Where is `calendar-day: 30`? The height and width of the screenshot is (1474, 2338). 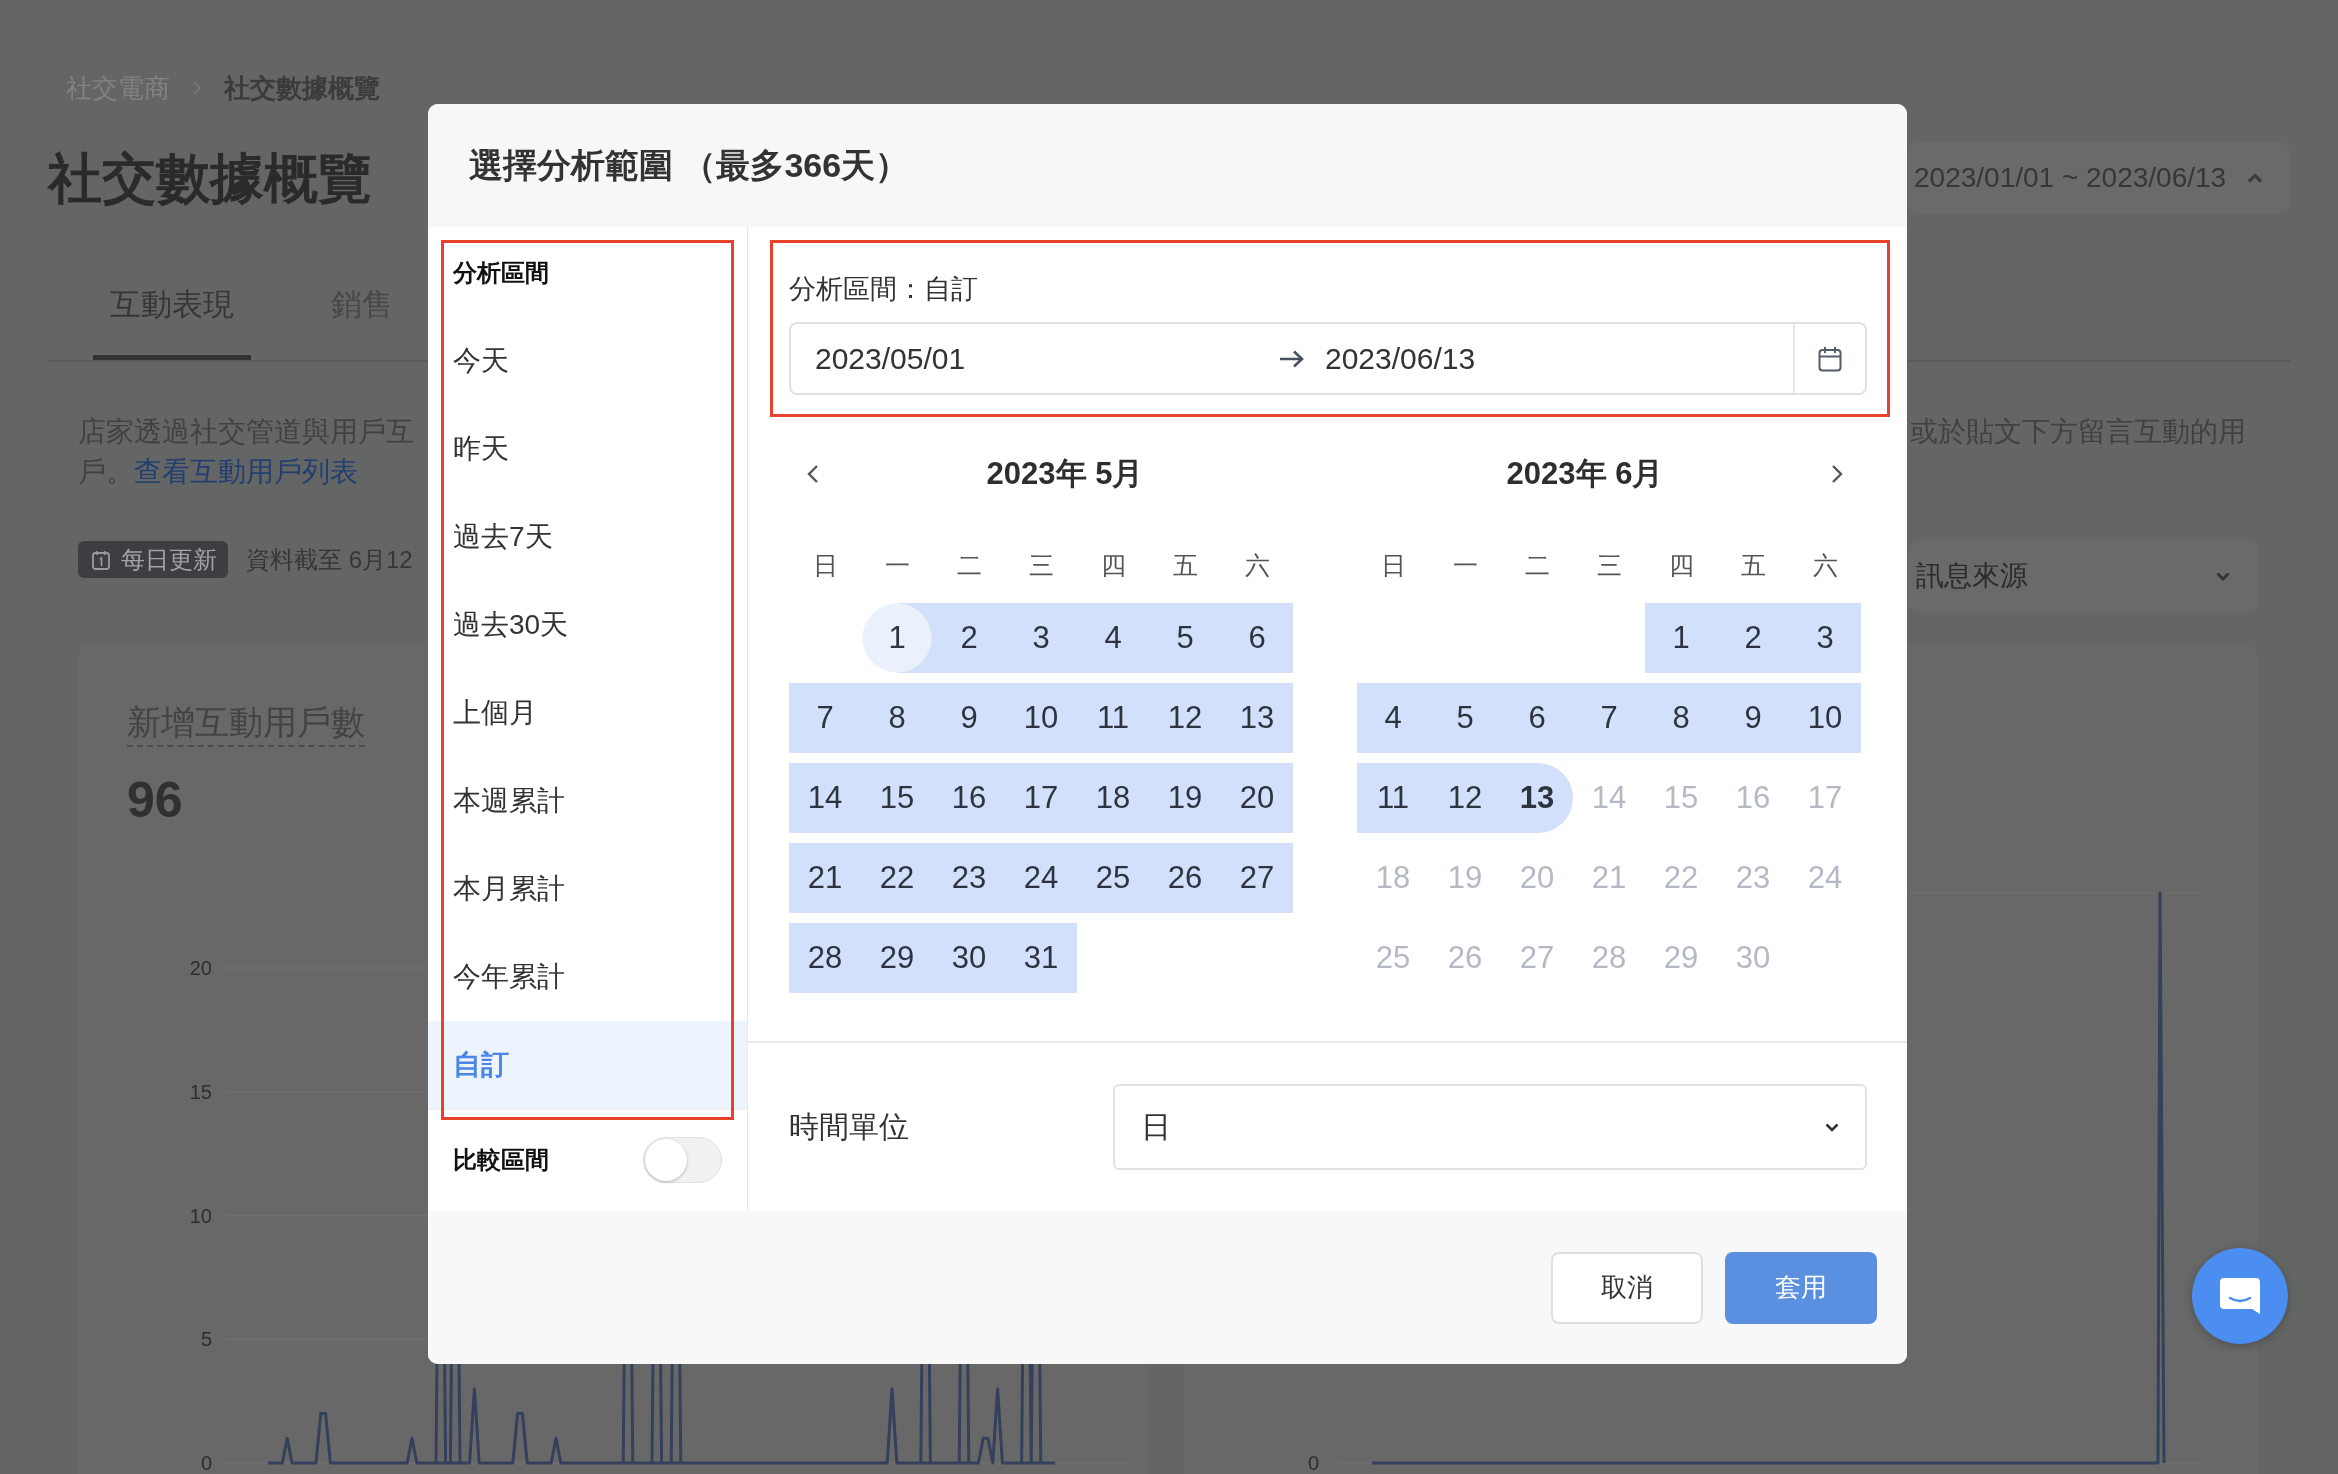
calendar-day: 30 is located at coordinates (969, 958).